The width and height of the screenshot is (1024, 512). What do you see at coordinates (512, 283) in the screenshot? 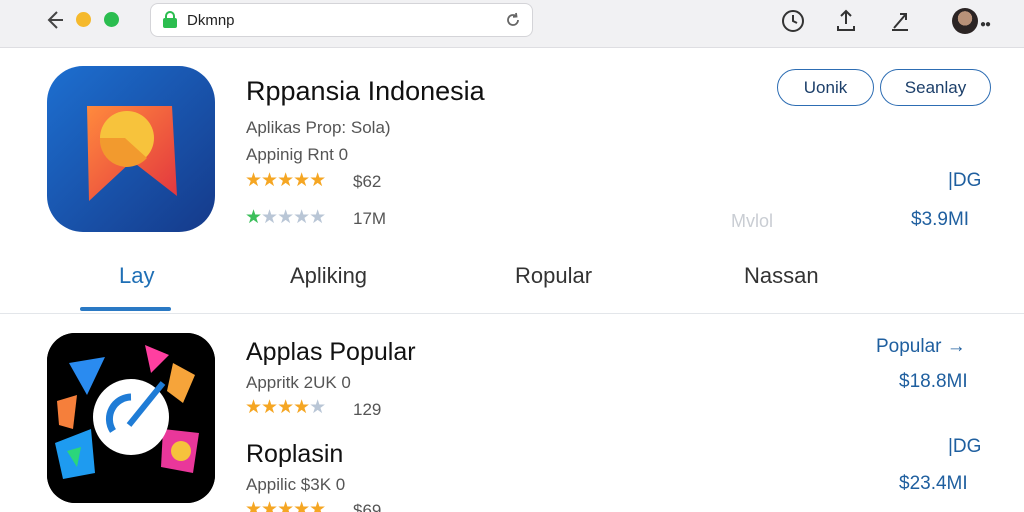
I see `tab-bar: Lay Apliking Ropular Nassan` at bounding box center [512, 283].